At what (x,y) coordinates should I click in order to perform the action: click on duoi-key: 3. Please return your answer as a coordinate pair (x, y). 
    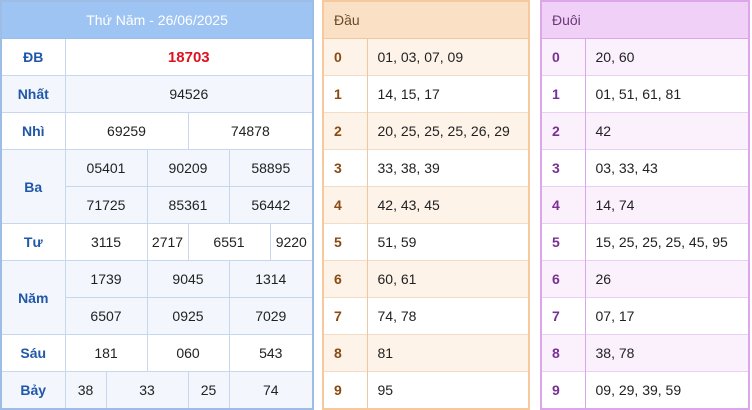
    Looking at the image, I should click on (563, 168).